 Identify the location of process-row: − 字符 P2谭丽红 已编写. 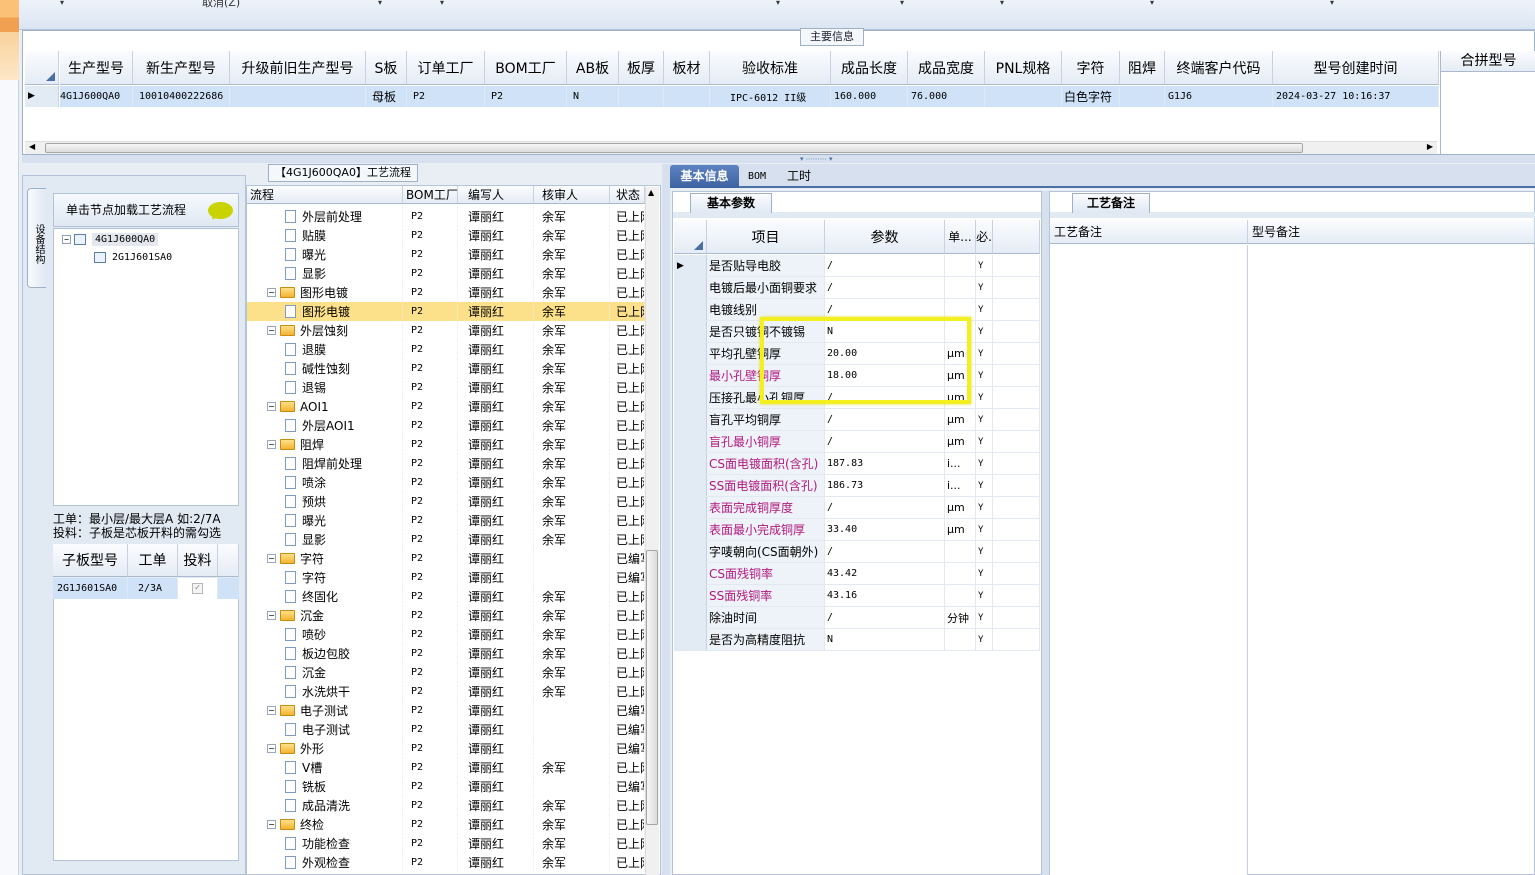
(446, 558).